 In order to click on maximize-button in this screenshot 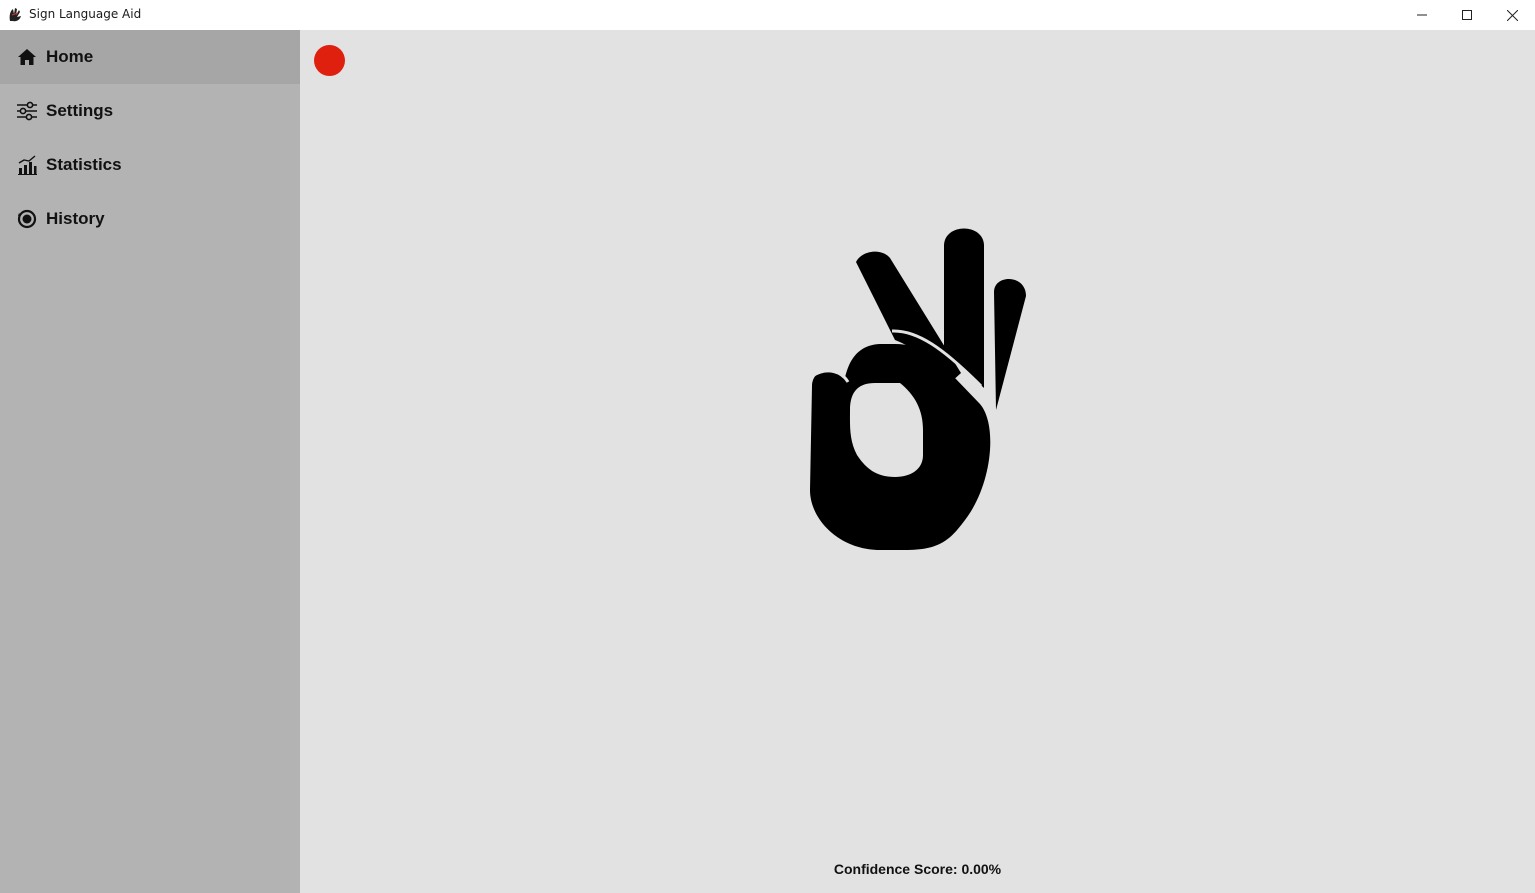, I will do `click(1467, 15)`.